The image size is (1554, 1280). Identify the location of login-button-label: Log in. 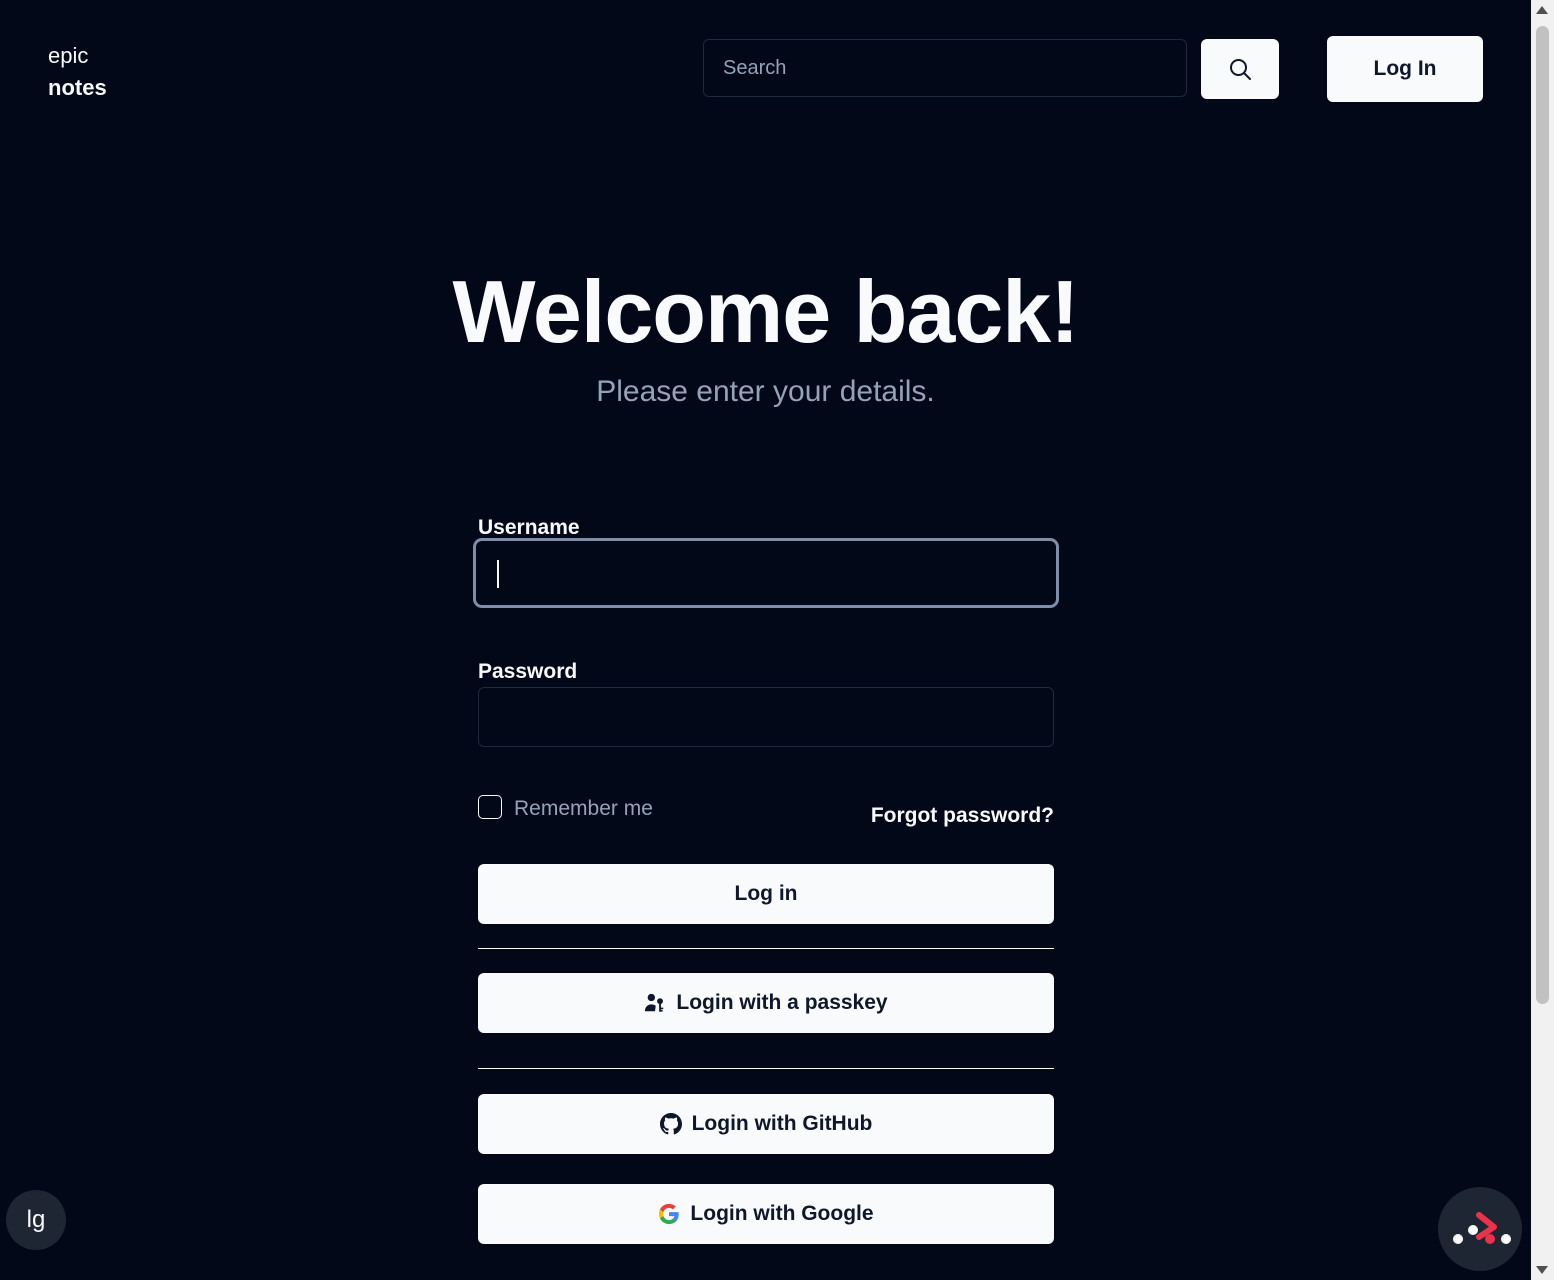
(766, 893).